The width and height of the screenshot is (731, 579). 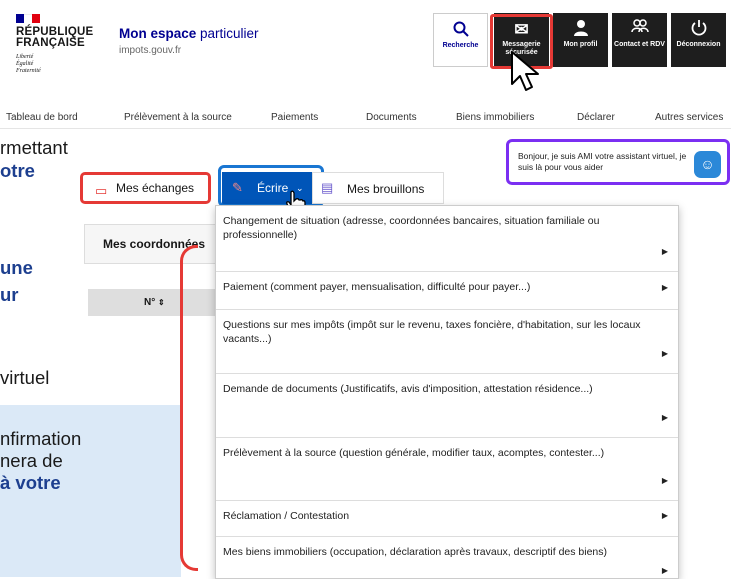 I want to click on tab-mes-brouillons-label: Mes brouillons, so click(x=386, y=189).